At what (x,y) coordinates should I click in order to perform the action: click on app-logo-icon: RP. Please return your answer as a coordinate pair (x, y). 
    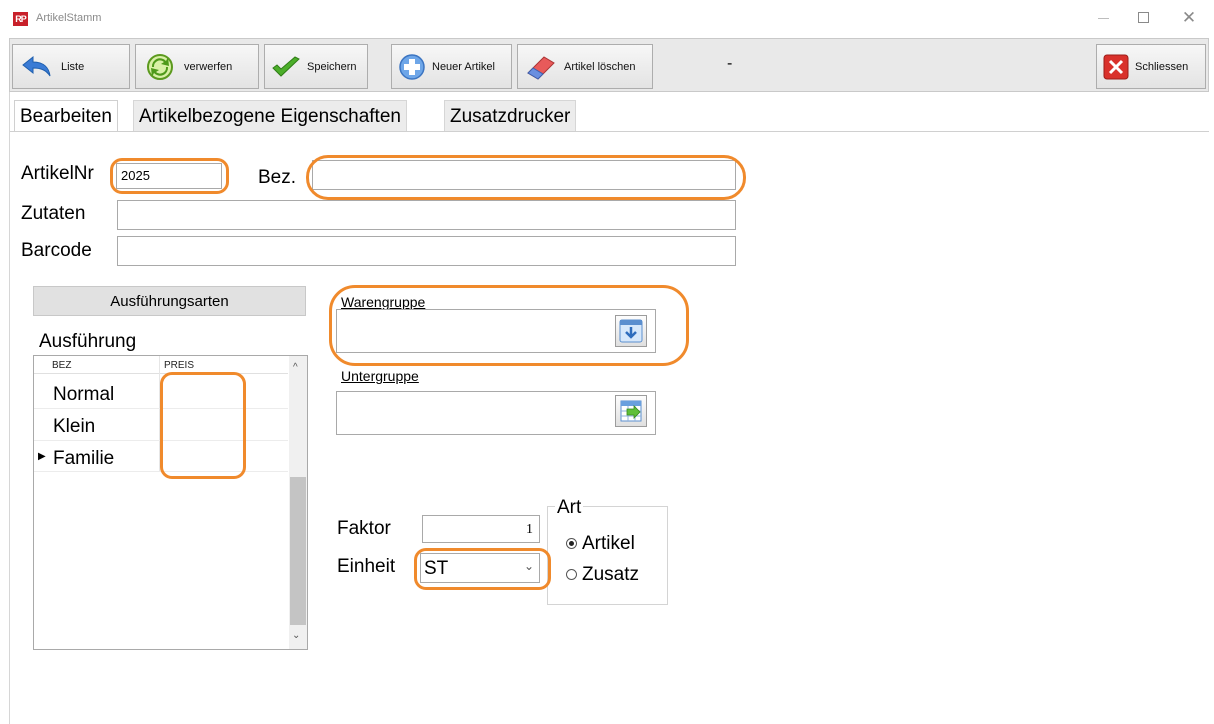
    Looking at the image, I should click on (20, 19).